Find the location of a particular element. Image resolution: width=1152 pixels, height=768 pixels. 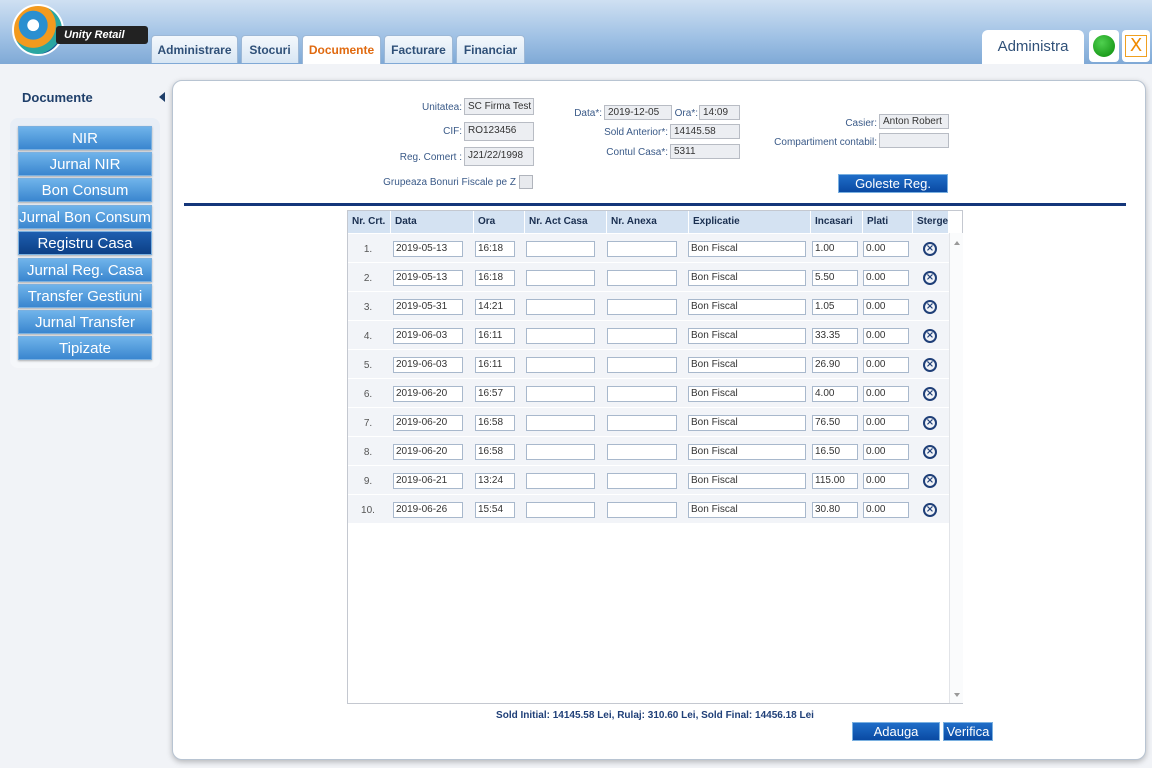

ora-input: 15:54 is located at coordinates (495, 510).